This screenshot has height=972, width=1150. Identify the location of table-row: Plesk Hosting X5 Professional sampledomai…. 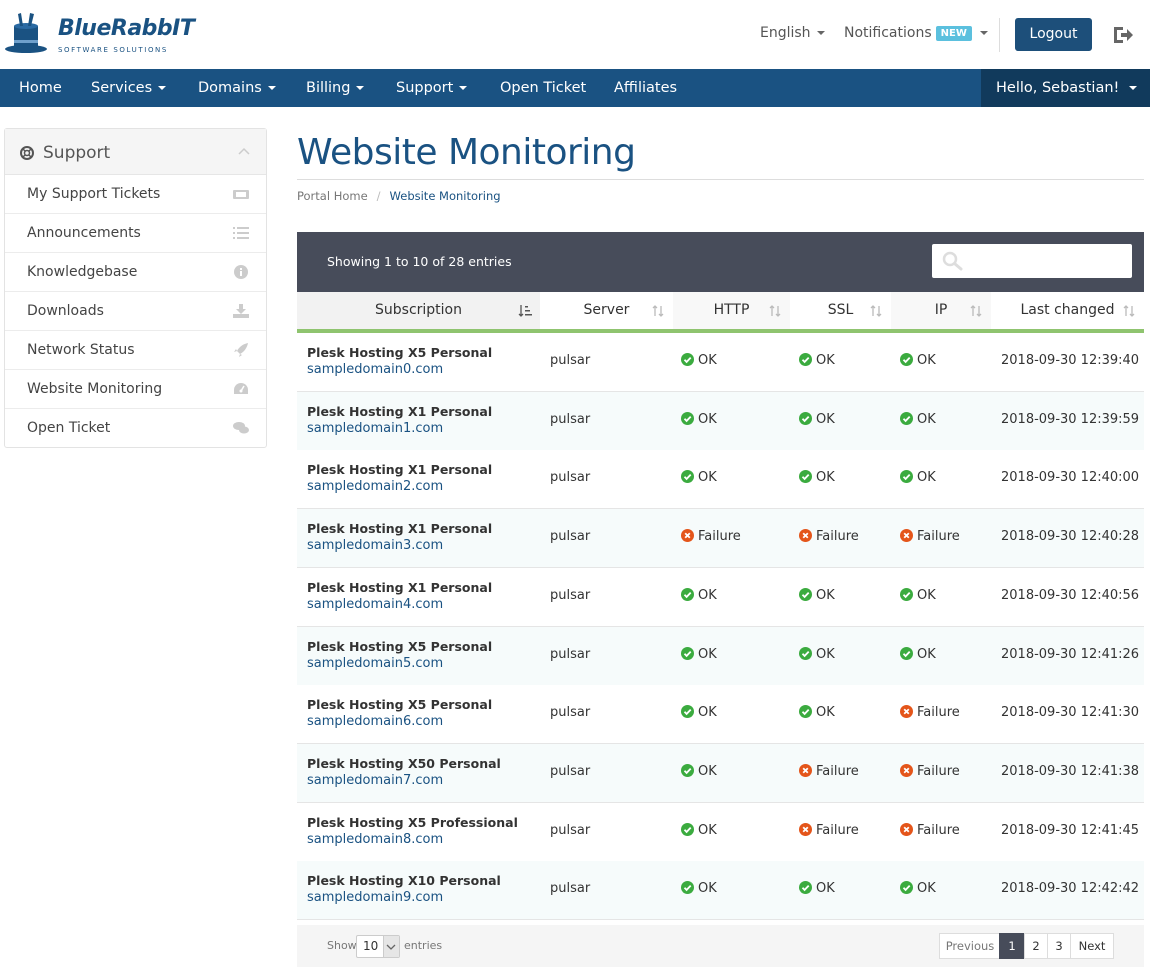
(720, 832).